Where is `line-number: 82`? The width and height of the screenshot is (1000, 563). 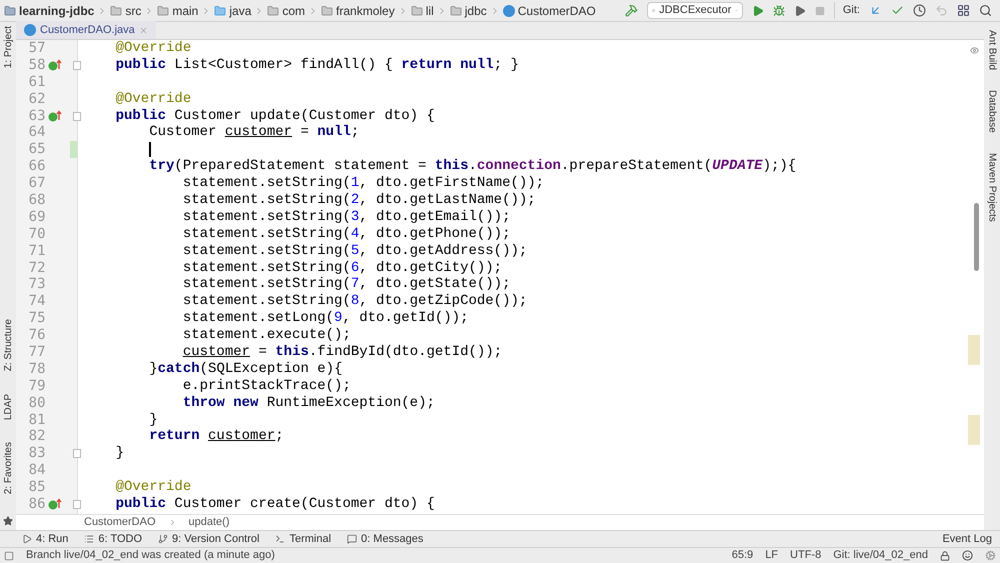
line-number: 82 is located at coordinates (37, 437).